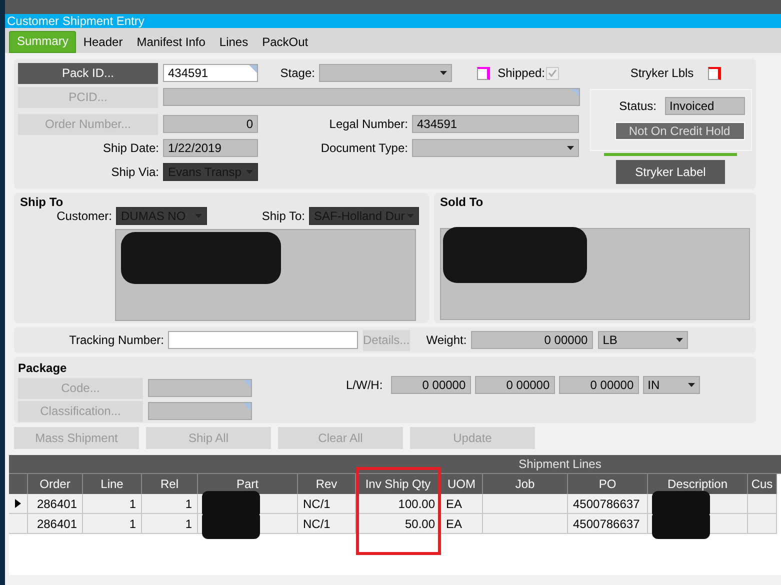  Describe the element at coordinates (395, 464) in the screenshot. I see `grid-title: Shipment Lines` at that location.